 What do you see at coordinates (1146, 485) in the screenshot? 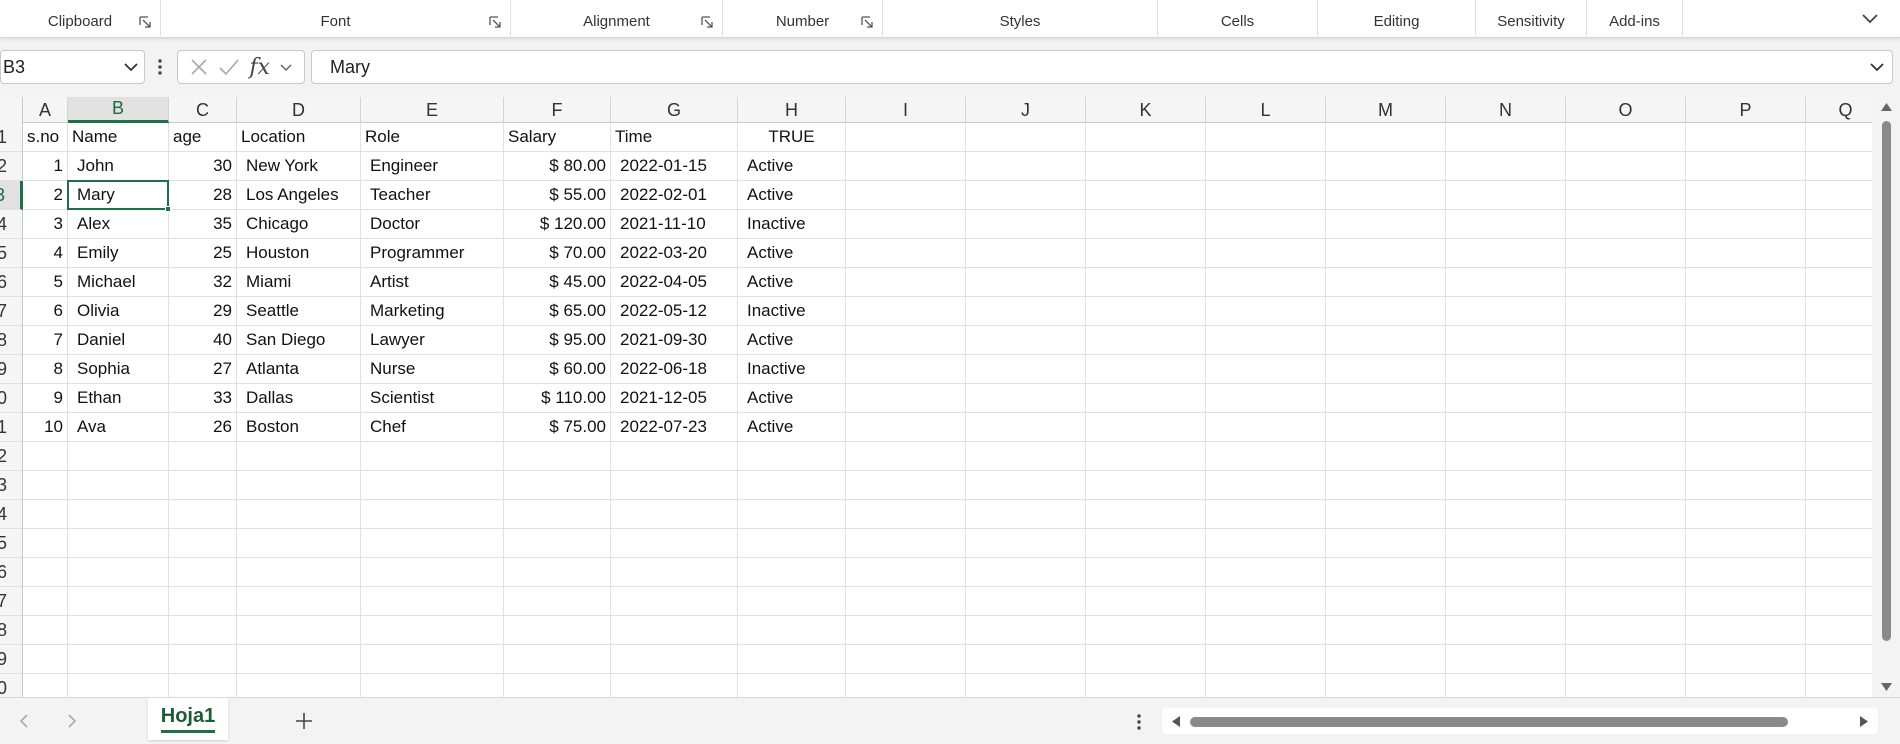
I see `cell-k13` at bounding box center [1146, 485].